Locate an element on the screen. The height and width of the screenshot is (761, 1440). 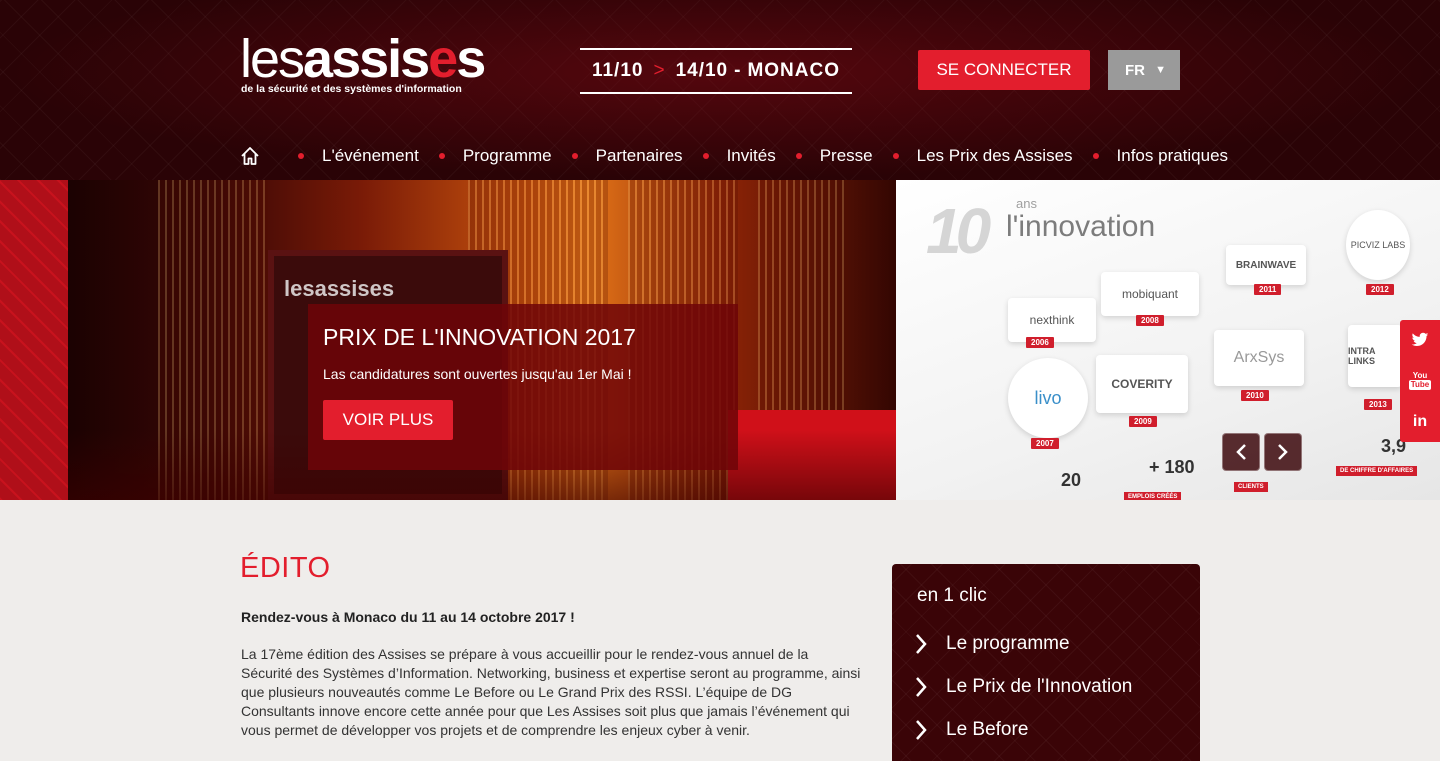
innovation-title: l'innovation is located at coordinates (1080, 227).